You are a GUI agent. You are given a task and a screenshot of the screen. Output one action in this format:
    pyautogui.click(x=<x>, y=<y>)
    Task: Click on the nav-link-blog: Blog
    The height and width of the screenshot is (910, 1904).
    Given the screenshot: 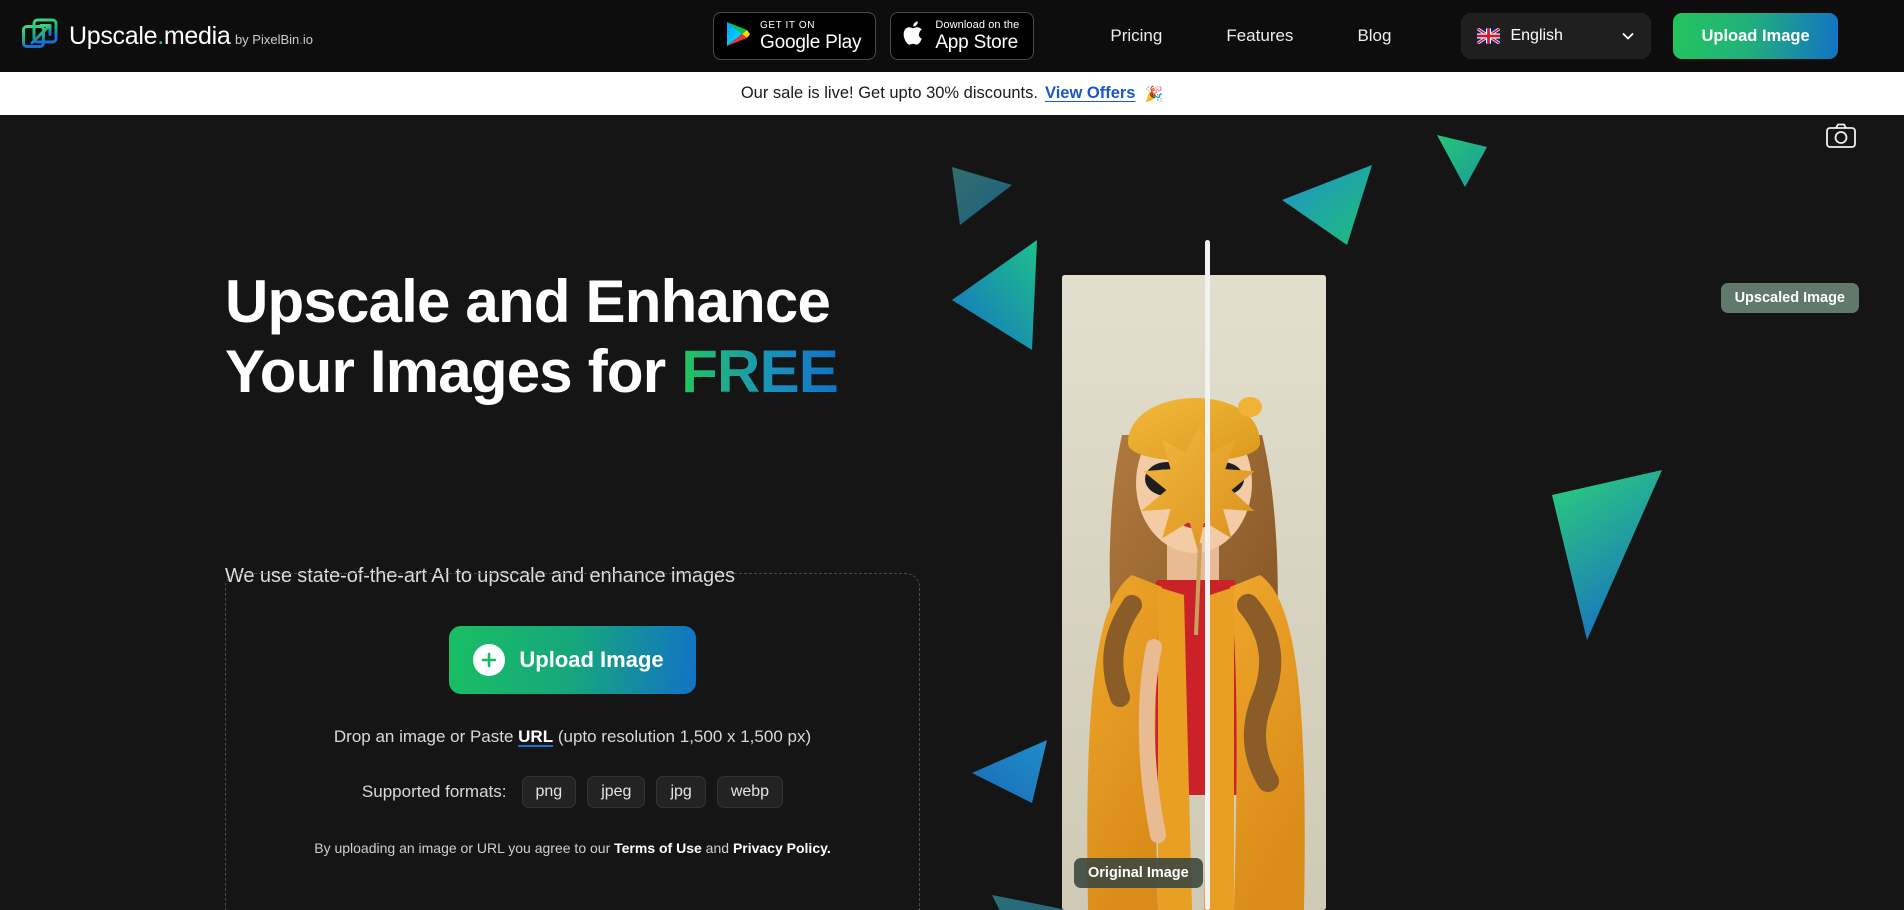 What is the action you would take?
    pyautogui.click(x=1374, y=36)
    